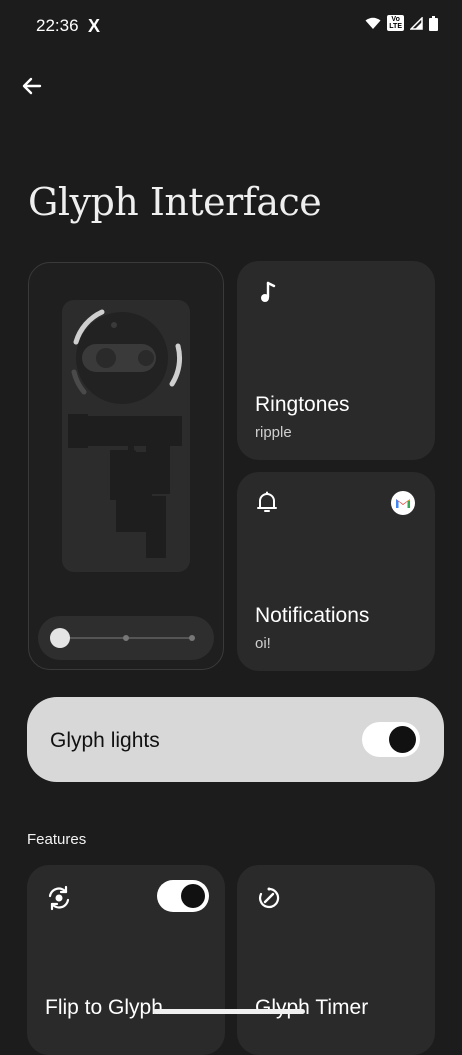 Image resolution: width=462 pixels, height=1055 pixels. What do you see at coordinates (268, 291) in the screenshot?
I see `music-note-icon` at bounding box center [268, 291].